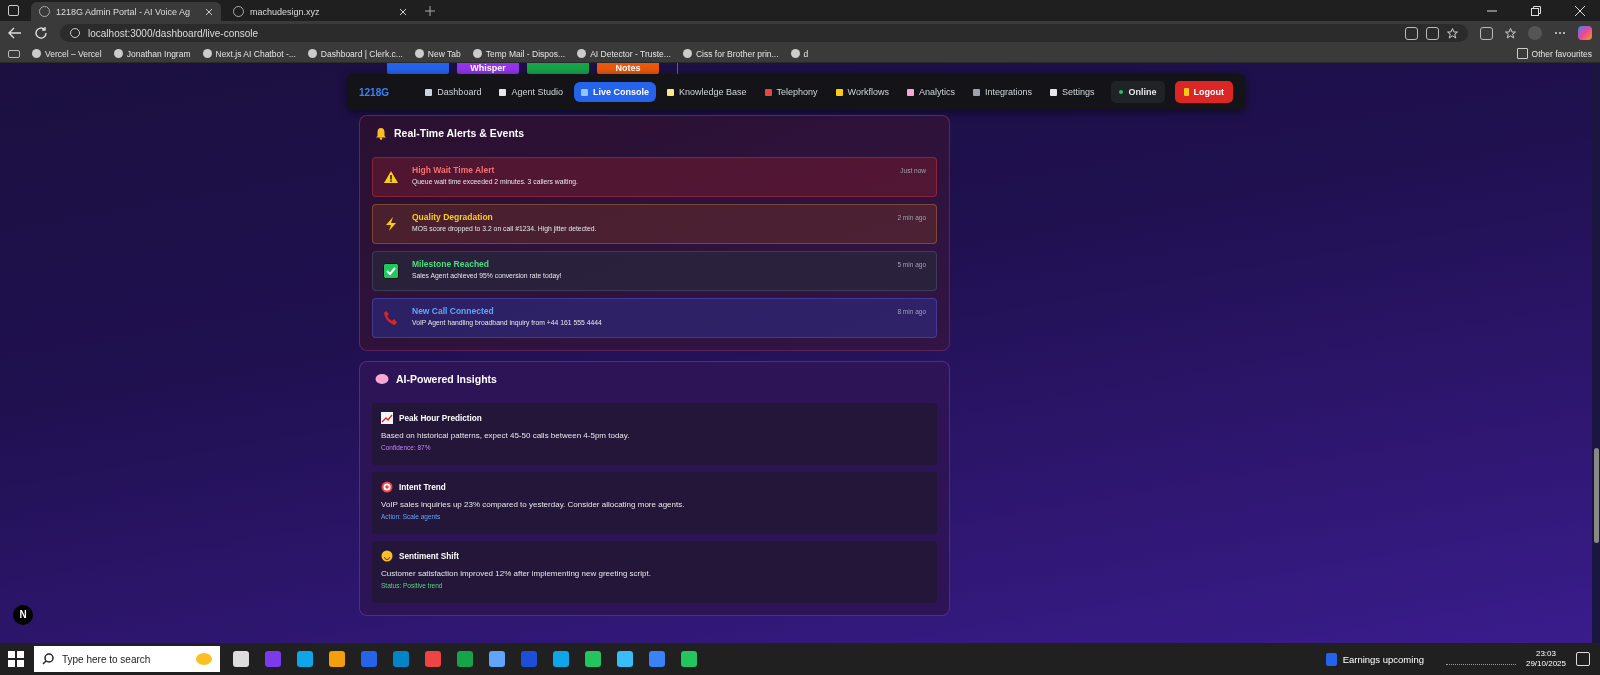 This screenshot has width=1600, height=675. What do you see at coordinates (387, 418) in the screenshot?
I see `chart-icon` at bounding box center [387, 418].